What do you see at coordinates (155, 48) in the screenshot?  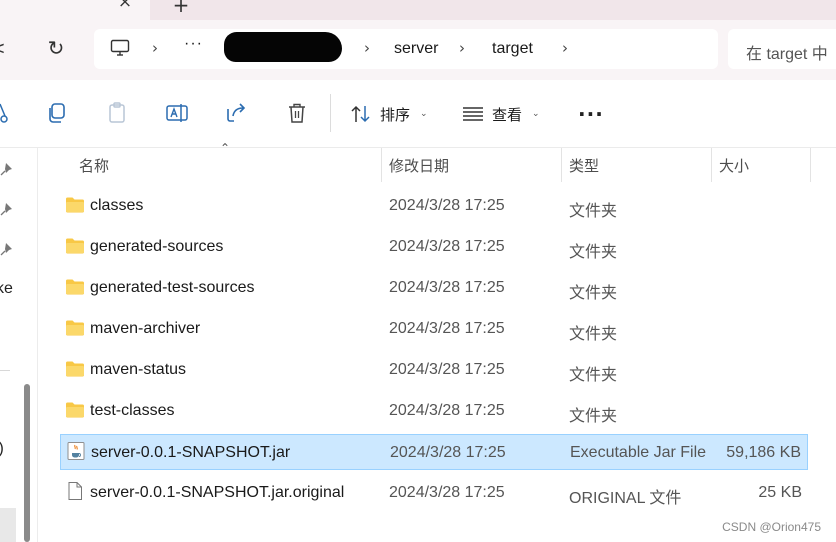 I see `breadcrumb-expand-icon: ›` at bounding box center [155, 48].